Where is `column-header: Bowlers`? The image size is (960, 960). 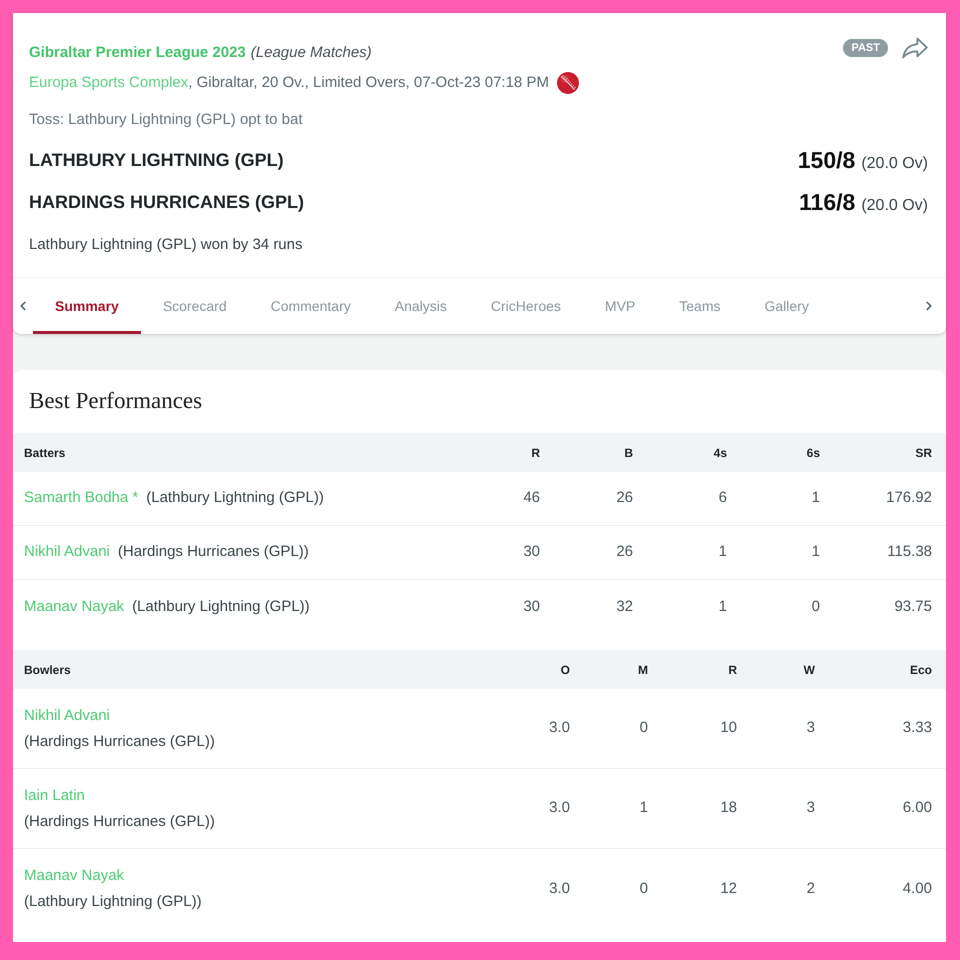 column-header: Bowlers is located at coordinates (48, 670).